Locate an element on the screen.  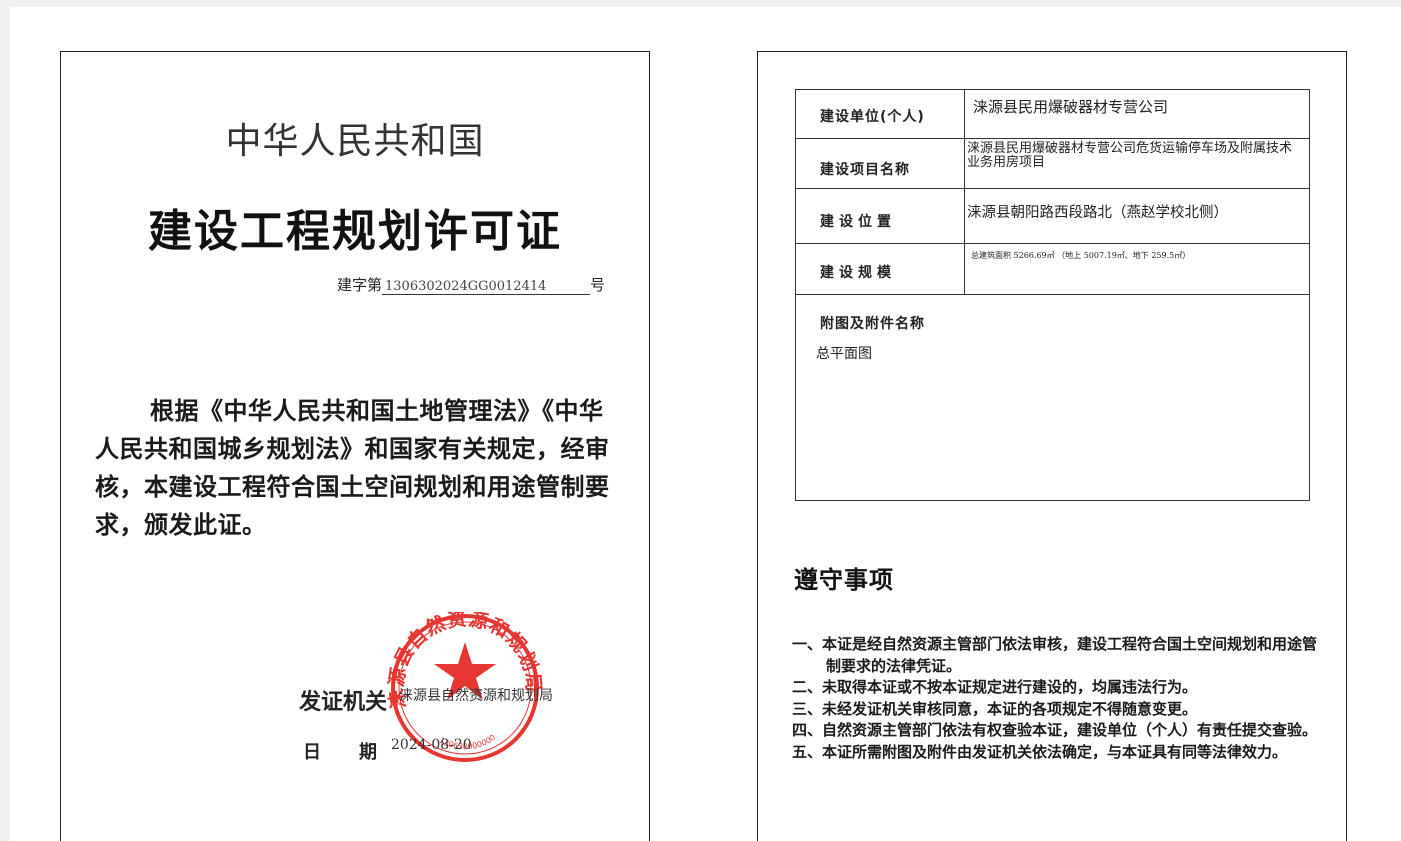
notes-title: 遵守事项 is located at coordinates (844, 580).